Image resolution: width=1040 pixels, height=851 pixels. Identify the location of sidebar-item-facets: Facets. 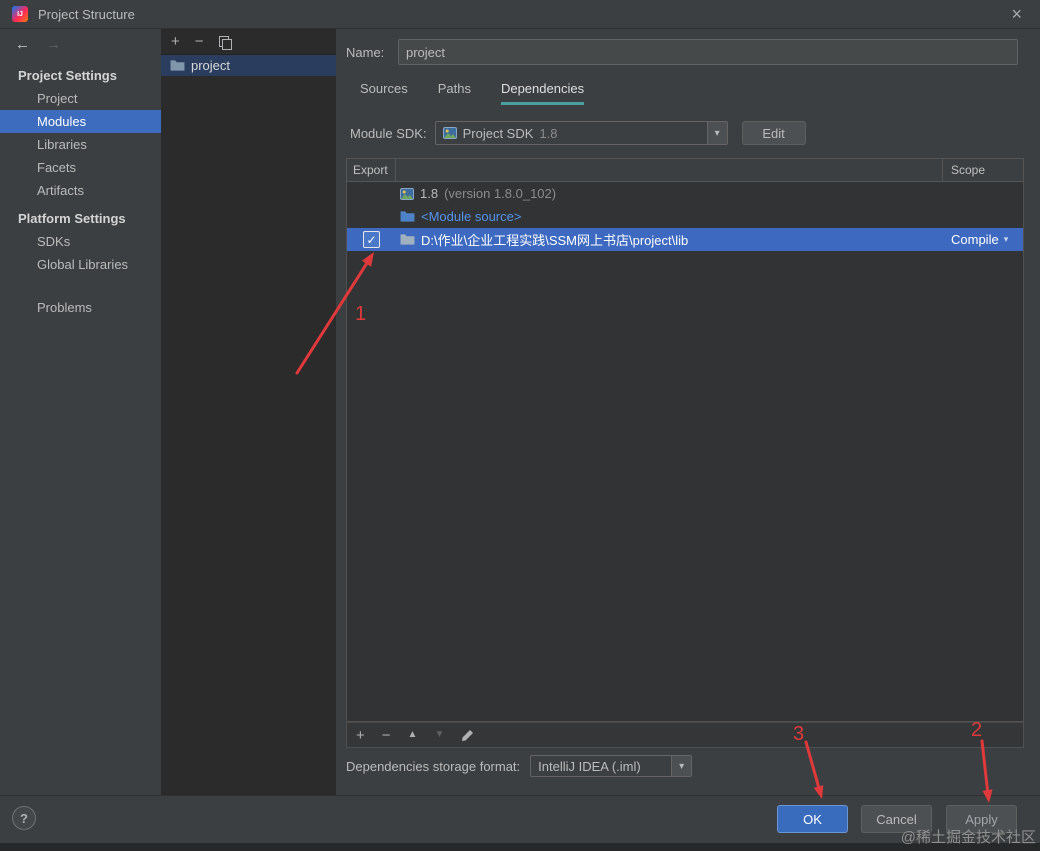
(80, 167).